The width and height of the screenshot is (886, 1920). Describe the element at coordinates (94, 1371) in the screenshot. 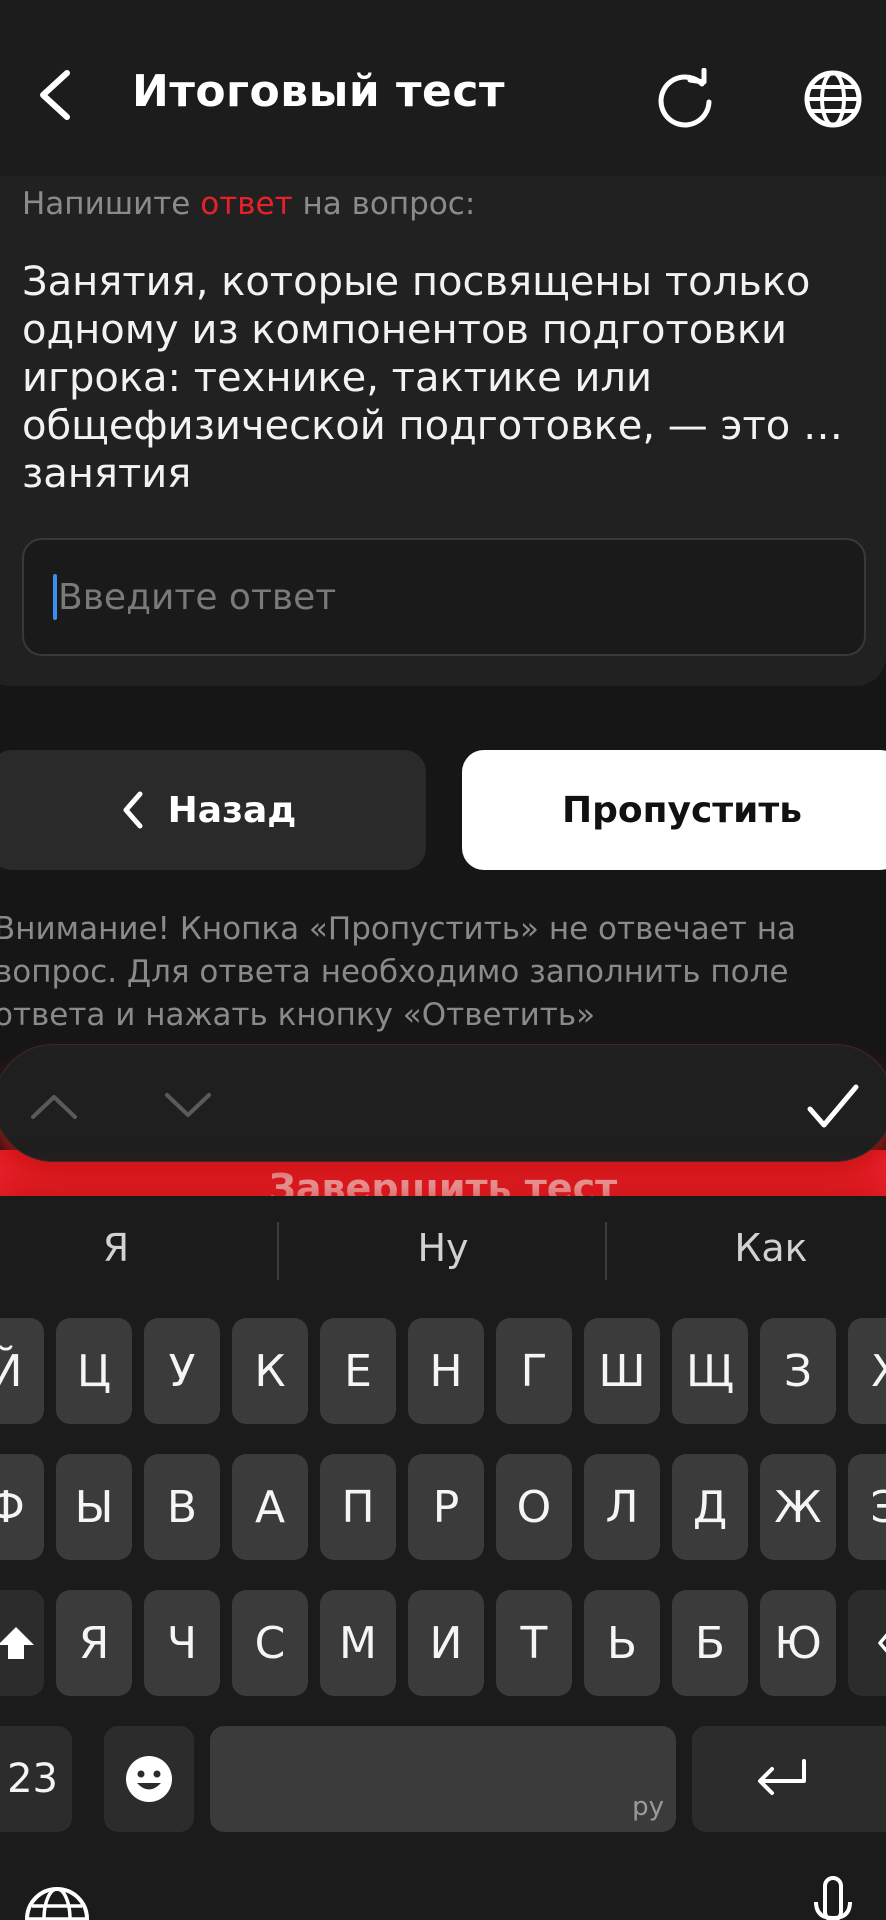

I see `key: Ц` at that location.